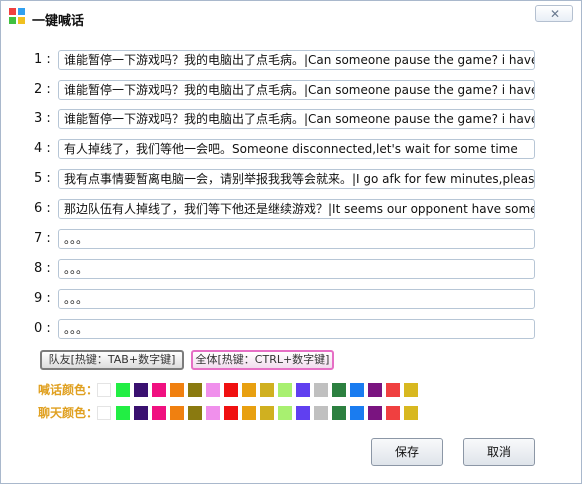 The height and width of the screenshot is (484, 582). What do you see at coordinates (42, 298) in the screenshot?
I see `row-number-label: 9 :` at bounding box center [42, 298].